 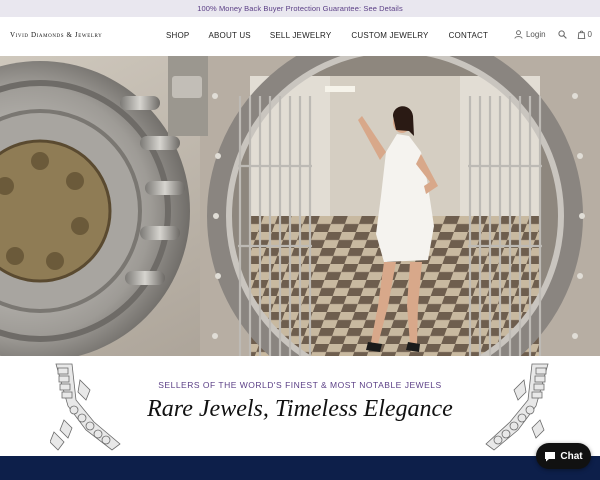 I want to click on site-logo: Vivid Diamonds & Jewelry, so click(x=56, y=35).